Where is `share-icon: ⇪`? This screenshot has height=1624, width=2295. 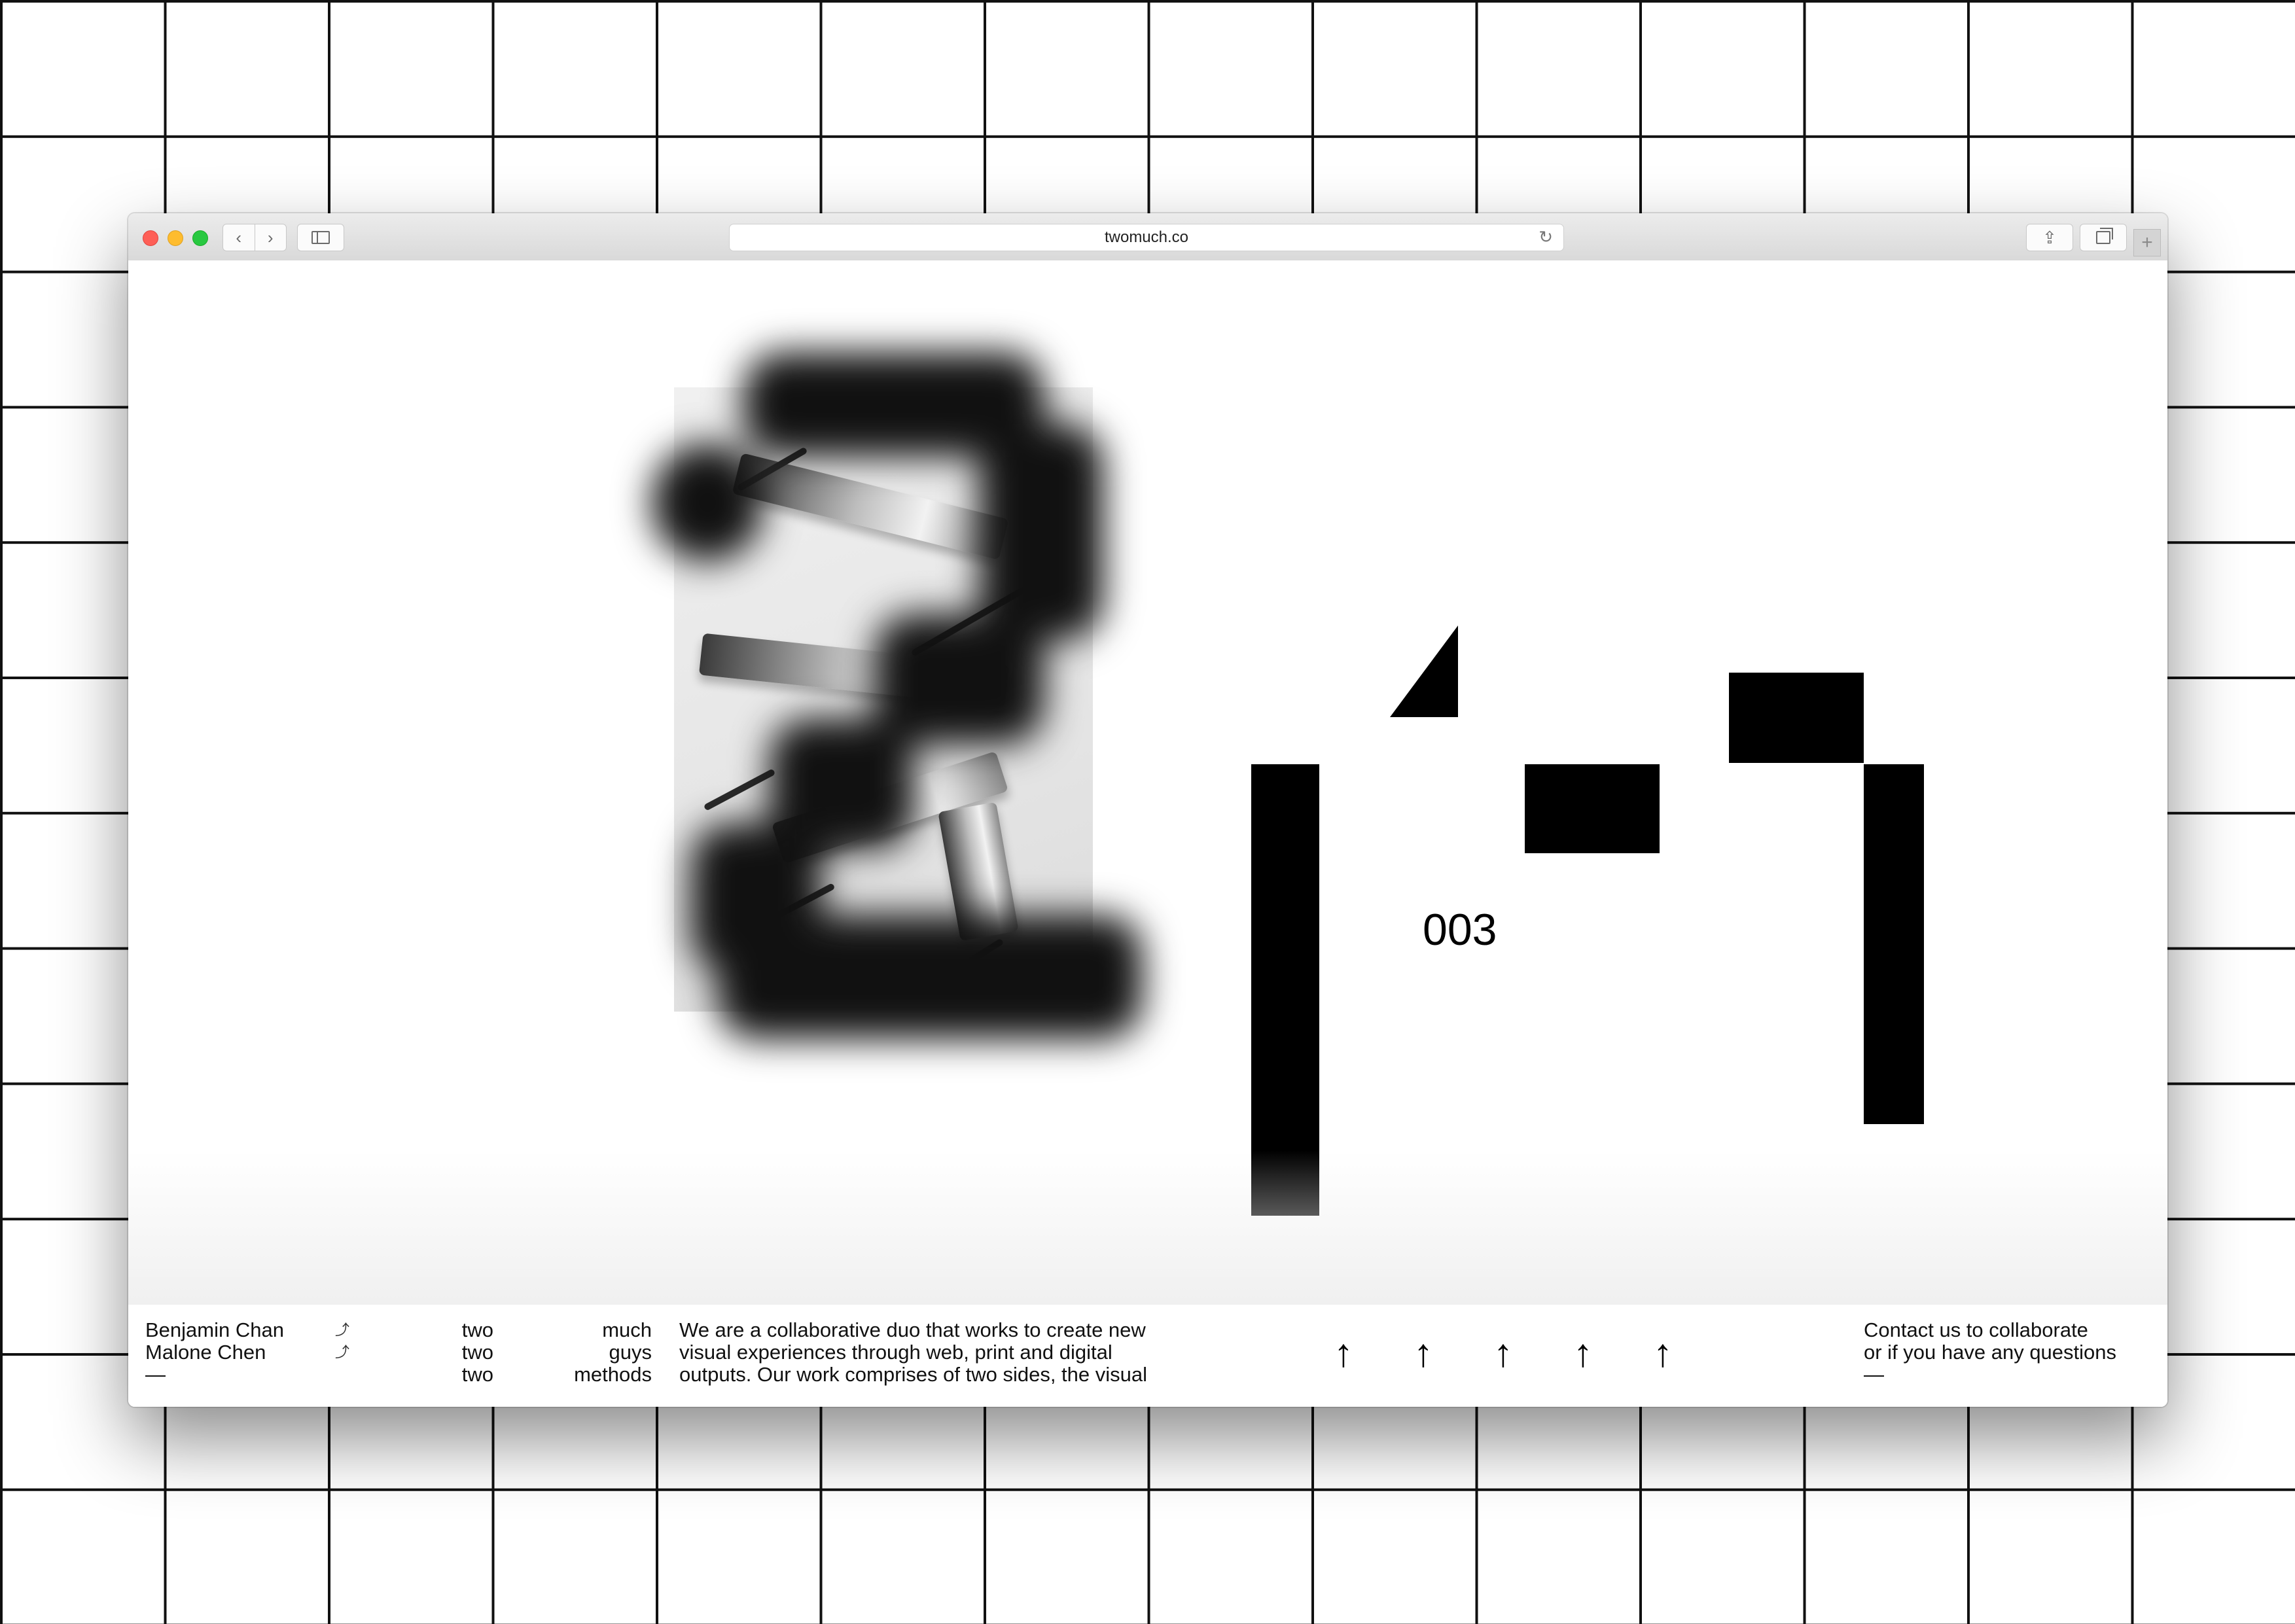
share-icon: ⇪ is located at coordinates (2049, 237).